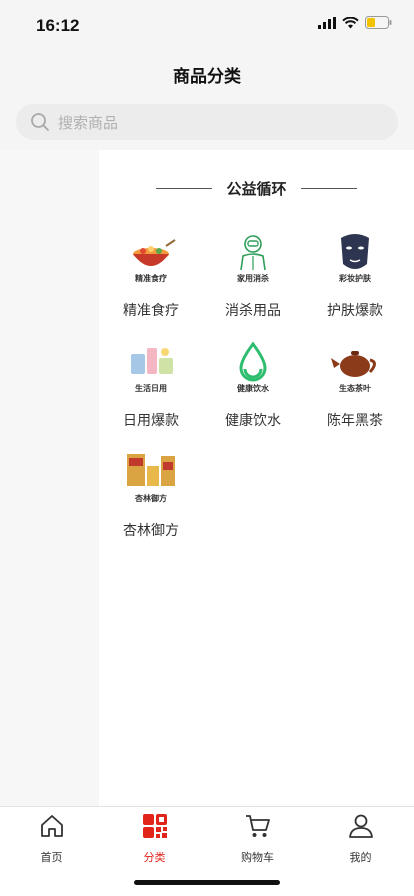  Describe the element at coordinates (253, 258) in the screenshot. I see `hazmat-person-icon: 家用消杀` at that location.